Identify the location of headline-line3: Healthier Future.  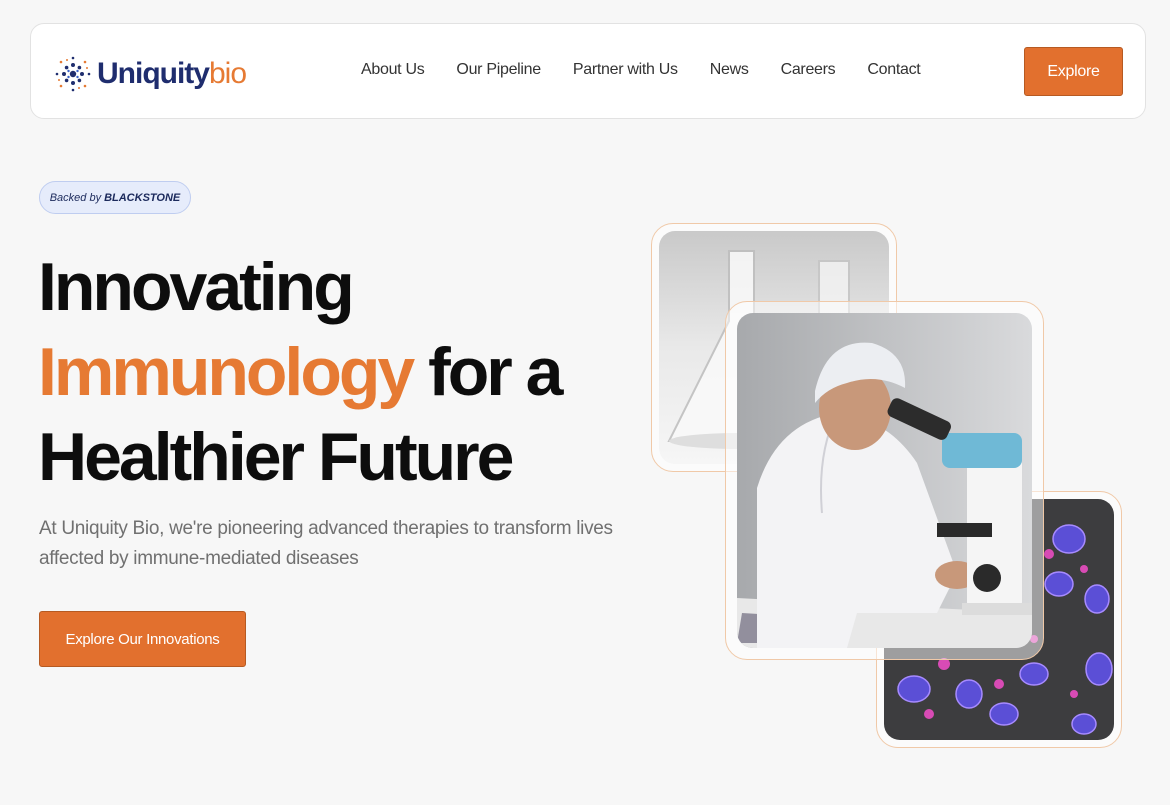
(276, 457).